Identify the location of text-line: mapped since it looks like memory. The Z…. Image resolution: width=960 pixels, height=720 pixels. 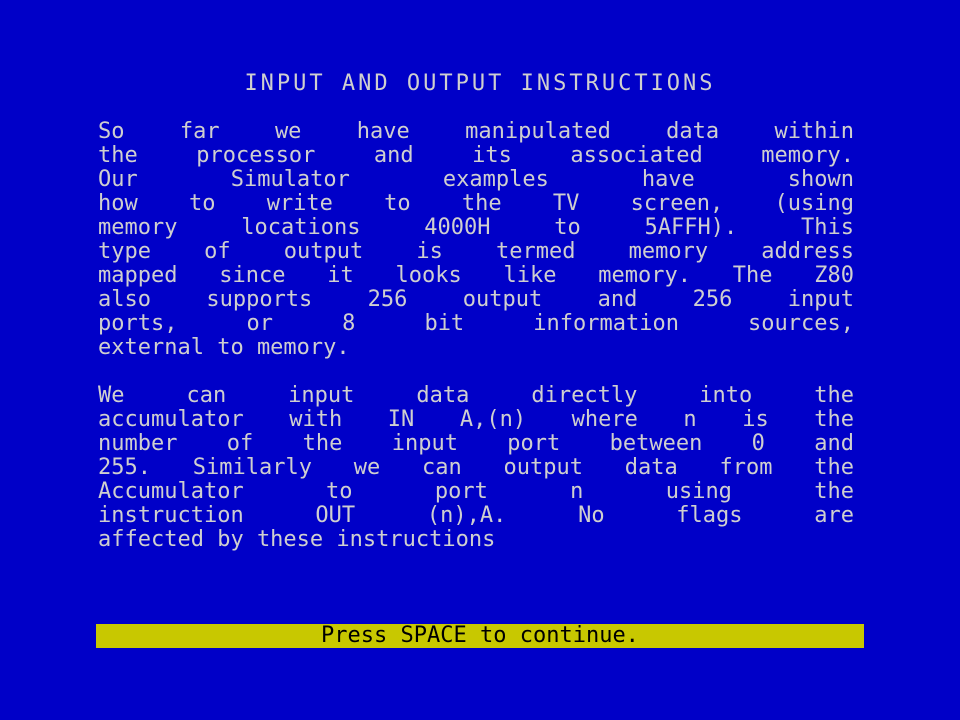
(476, 276).